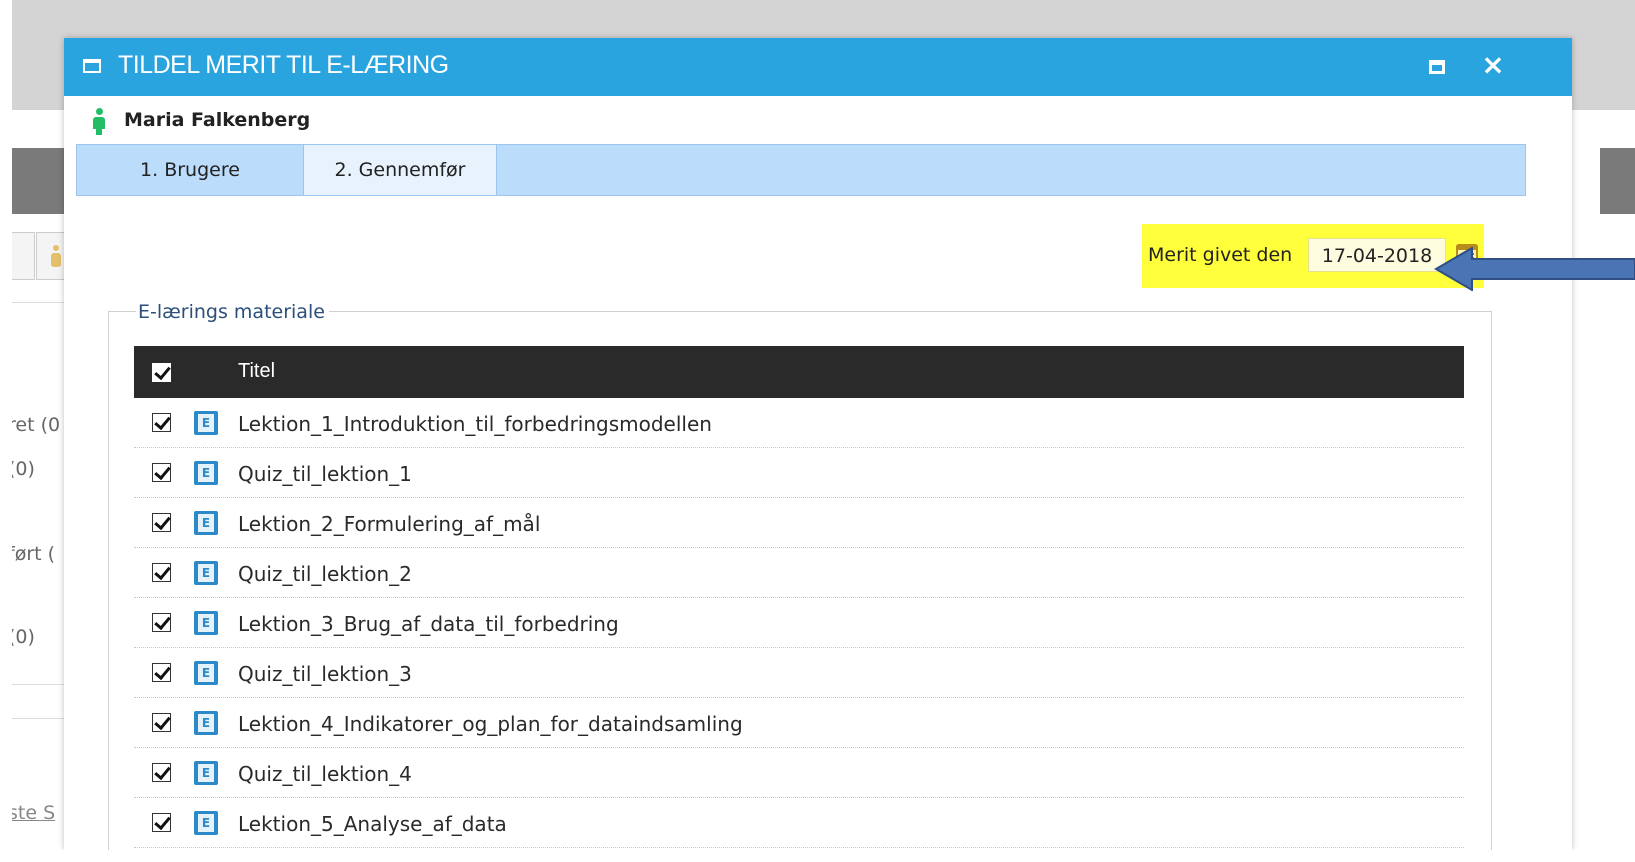 The image size is (1635, 862). What do you see at coordinates (799, 372) in the screenshot?
I see `grid-header: Titel` at bounding box center [799, 372].